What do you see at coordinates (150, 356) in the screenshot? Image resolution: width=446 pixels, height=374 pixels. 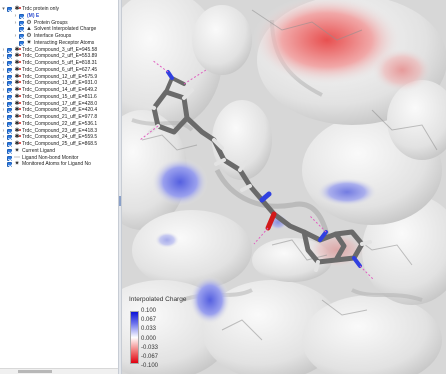 I see `legend-tick-label: -0.067` at bounding box center [150, 356].